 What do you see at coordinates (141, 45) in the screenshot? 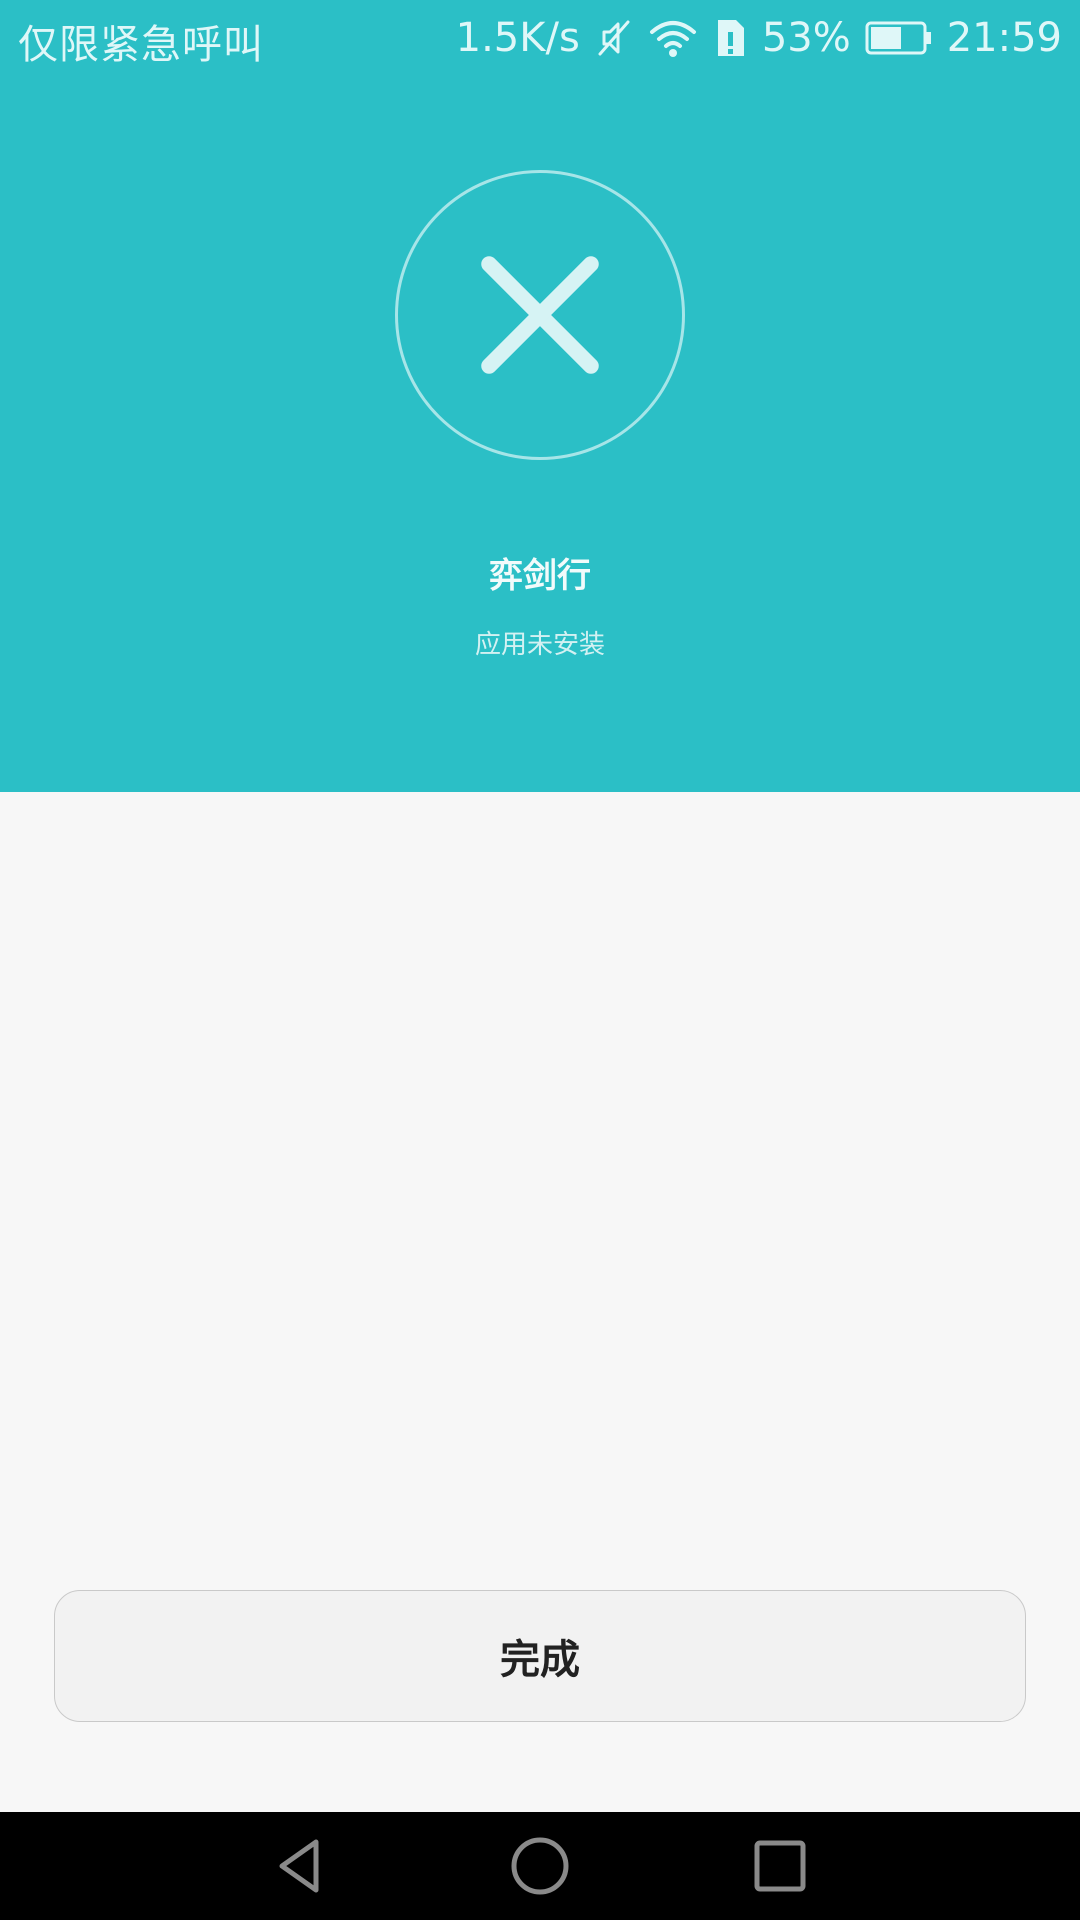
I see `carrier-label: 仅限紧急呼叫` at bounding box center [141, 45].